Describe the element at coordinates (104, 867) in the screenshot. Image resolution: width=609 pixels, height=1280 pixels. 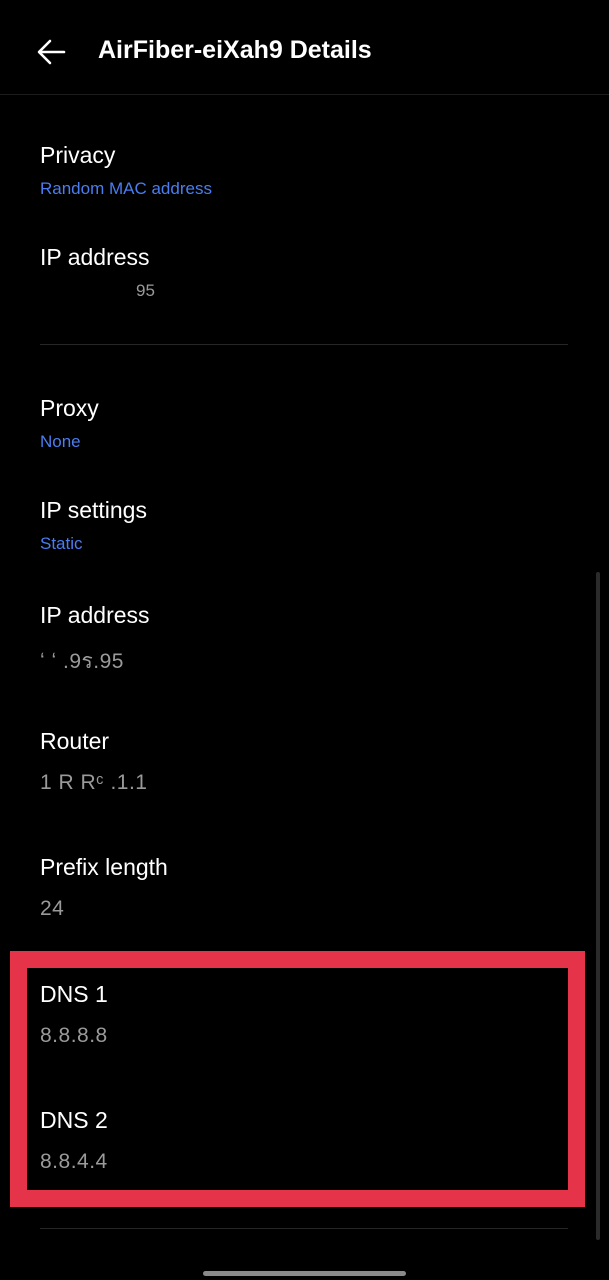
I see `prefix-length-label: Prefix length` at that location.